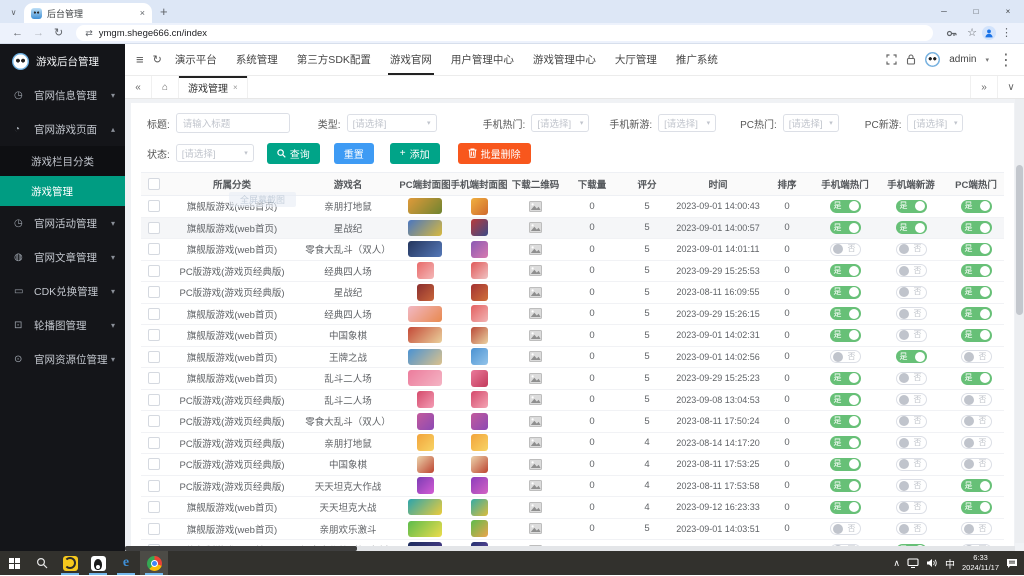  Describe the element at coordinates (88, 13) in the screenshot. I see `browser-tab: 后台管理 ×` at that location.